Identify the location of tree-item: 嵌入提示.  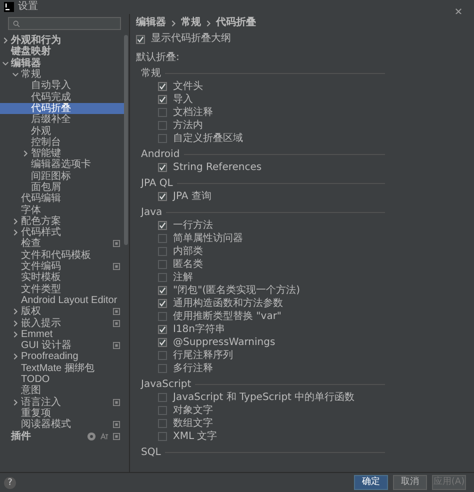
(62, 323).